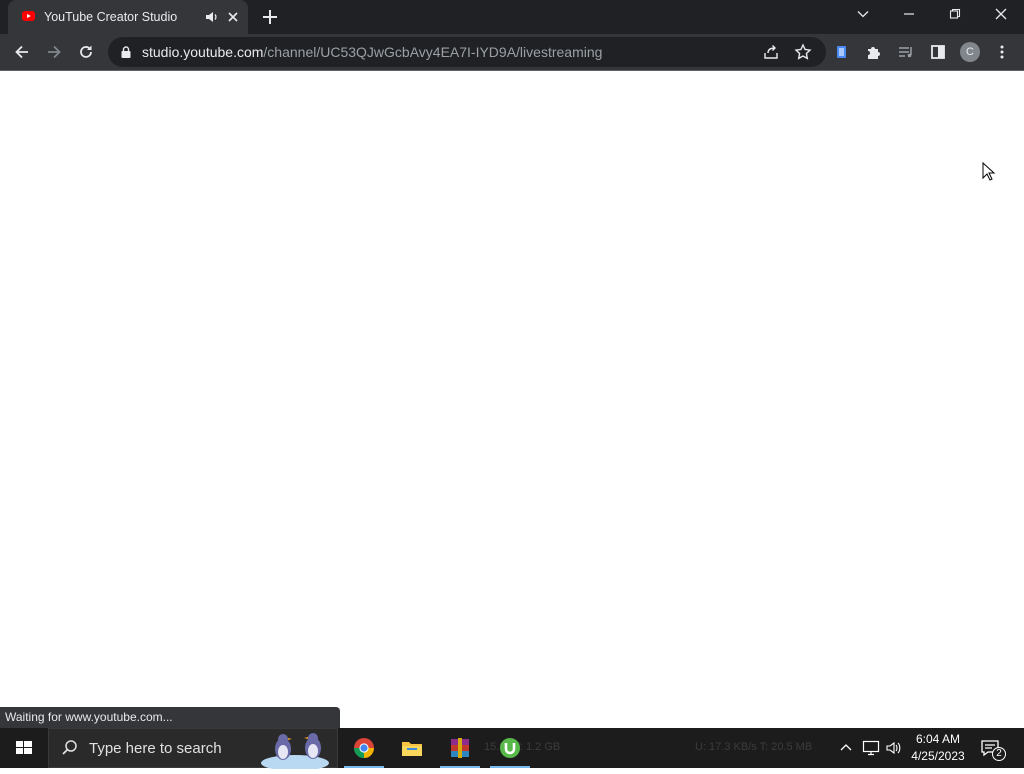  What do you see at coordinates (874, 52) in the screenshot?
I see `puzzle-icon` at bounding box center [874, 52].